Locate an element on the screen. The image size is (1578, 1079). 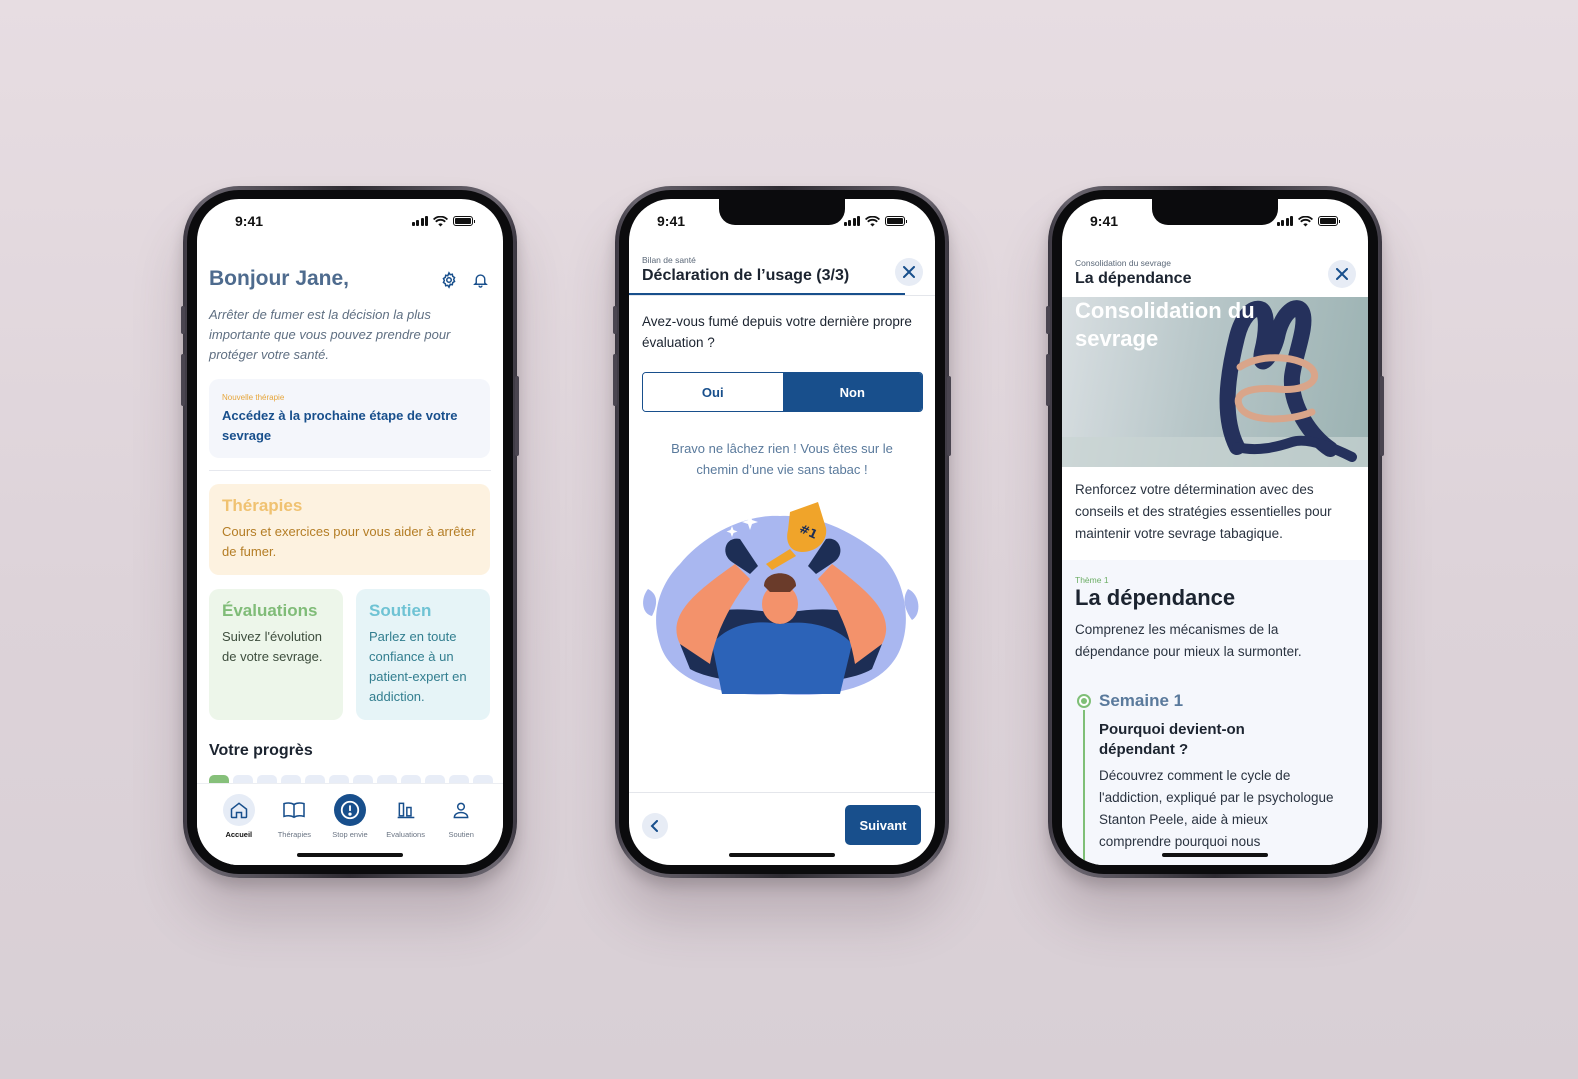
tab-soutien: Soutien is located at coordinates (461, 829).